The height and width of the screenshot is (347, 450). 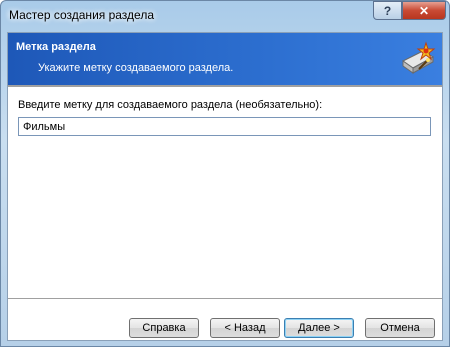 I want to click on page-title: Метка раздела, so click(x=56, y=47).